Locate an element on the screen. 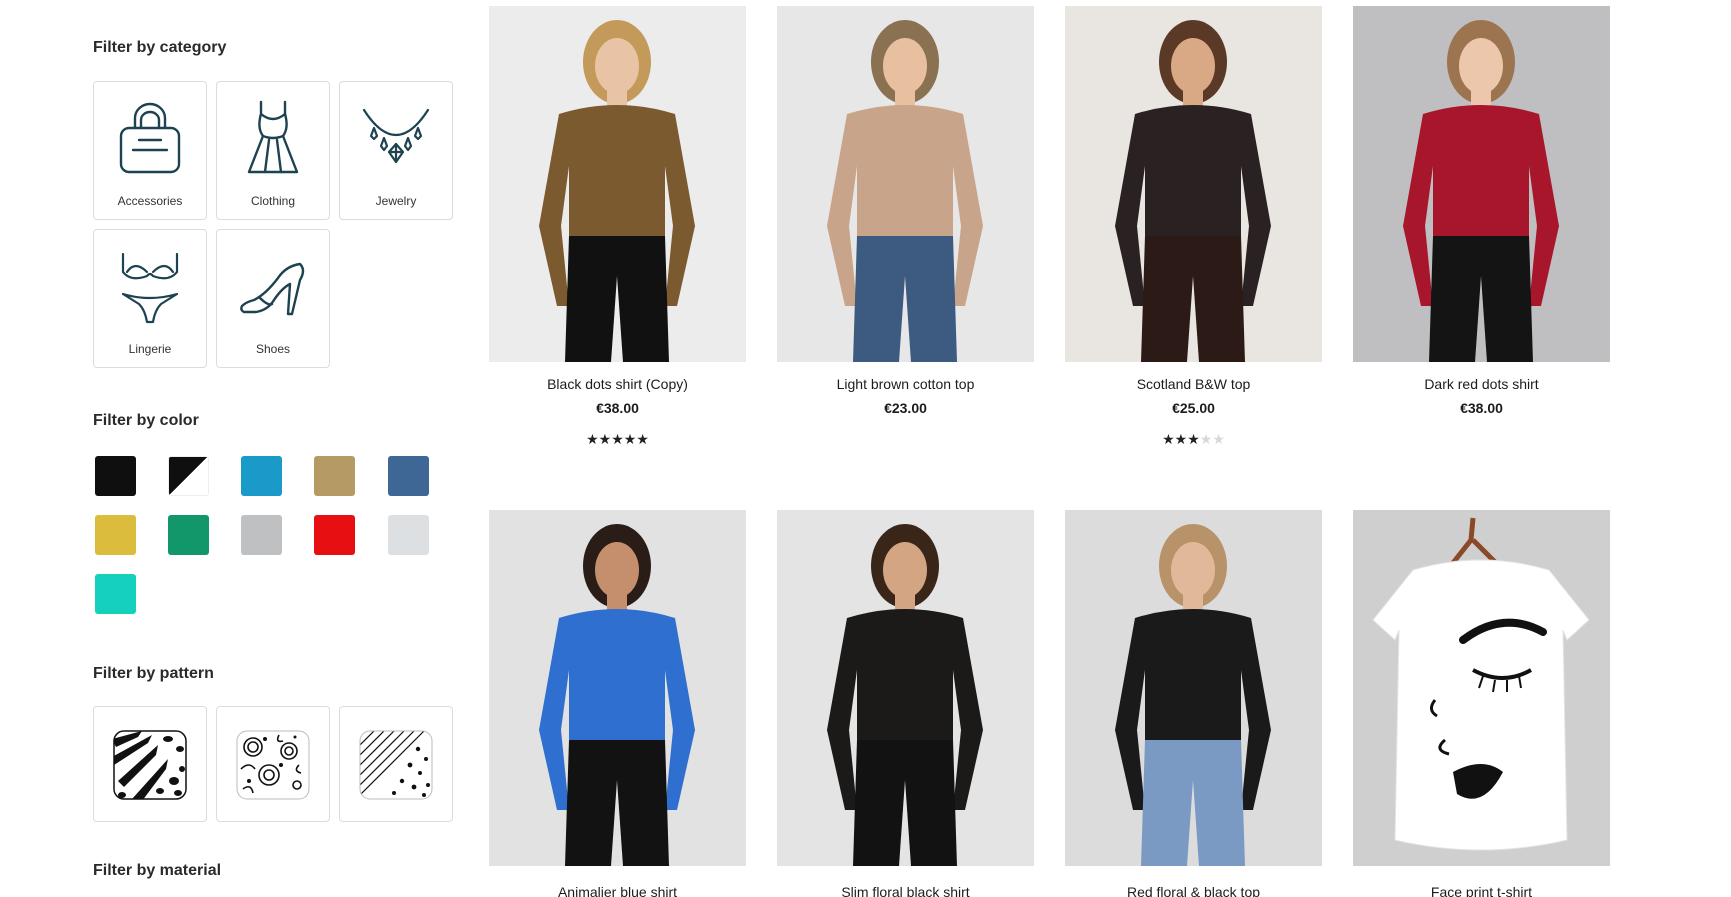 The image size is (1731, 897). color-swatch-grey is located at coordinates (261, 535).